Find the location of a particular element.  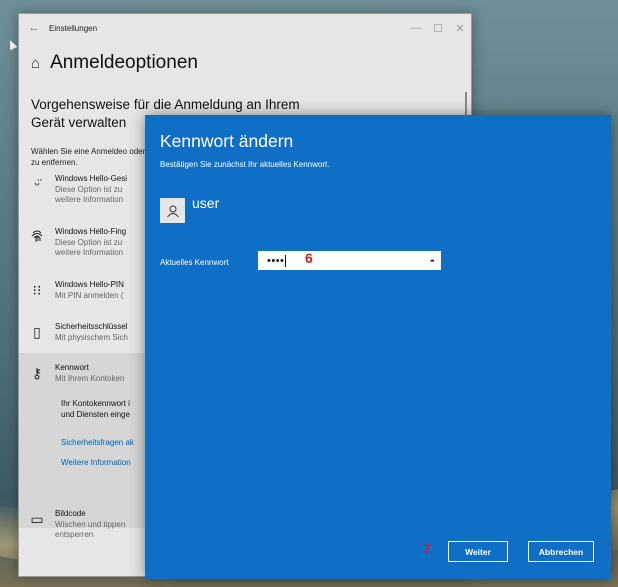

option-password: ⚷ Kennwort Mit Ihrem Kontoken is located at coordinates (84, 373).